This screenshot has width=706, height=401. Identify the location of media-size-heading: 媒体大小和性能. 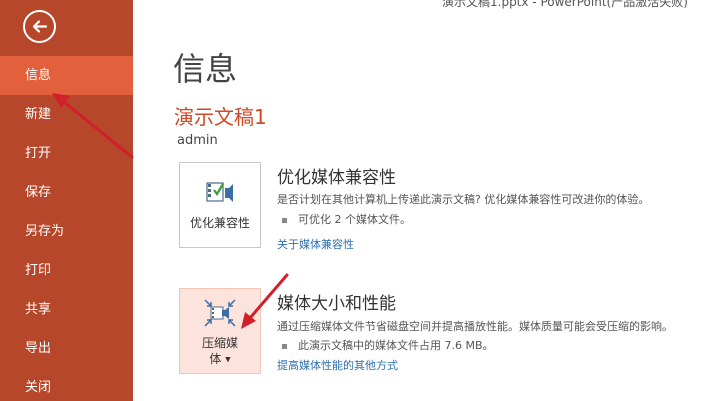
(336, 304).